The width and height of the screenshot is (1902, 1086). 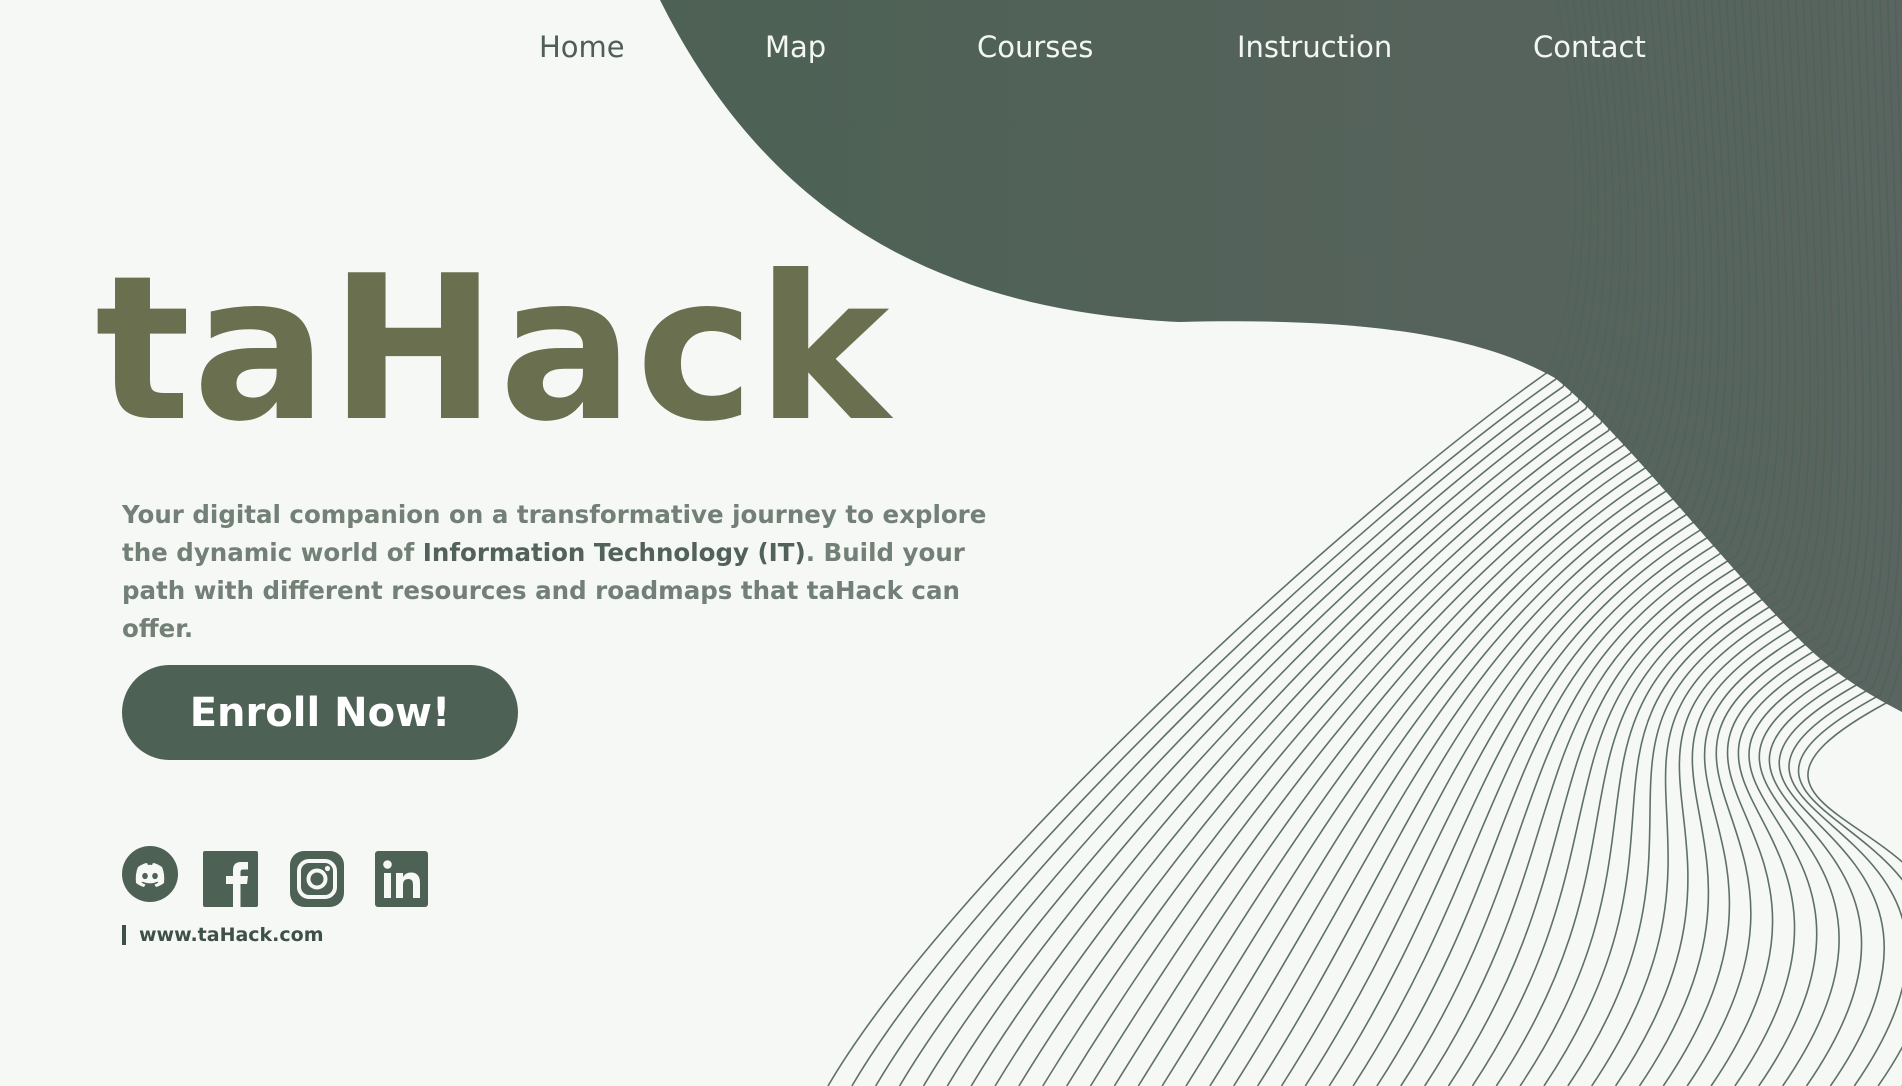 I want to click on discord-link, so click(x=150, y=874).